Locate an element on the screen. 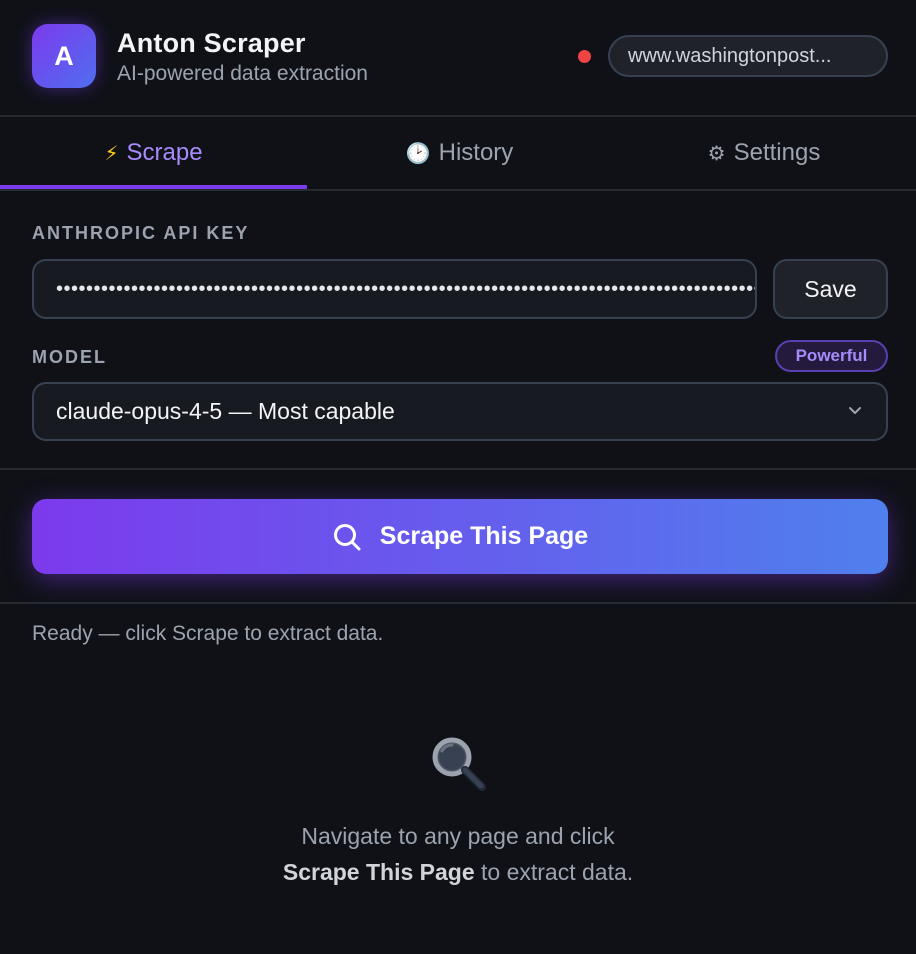  empty-state-line2-rest: to extract data. is located at coordinates (554, 872).